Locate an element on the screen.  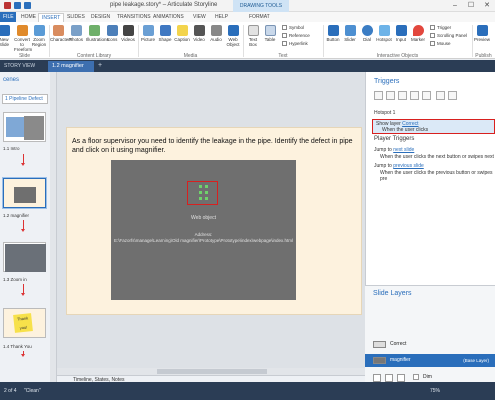
web-object-icon is located at coordinates (233, 30).